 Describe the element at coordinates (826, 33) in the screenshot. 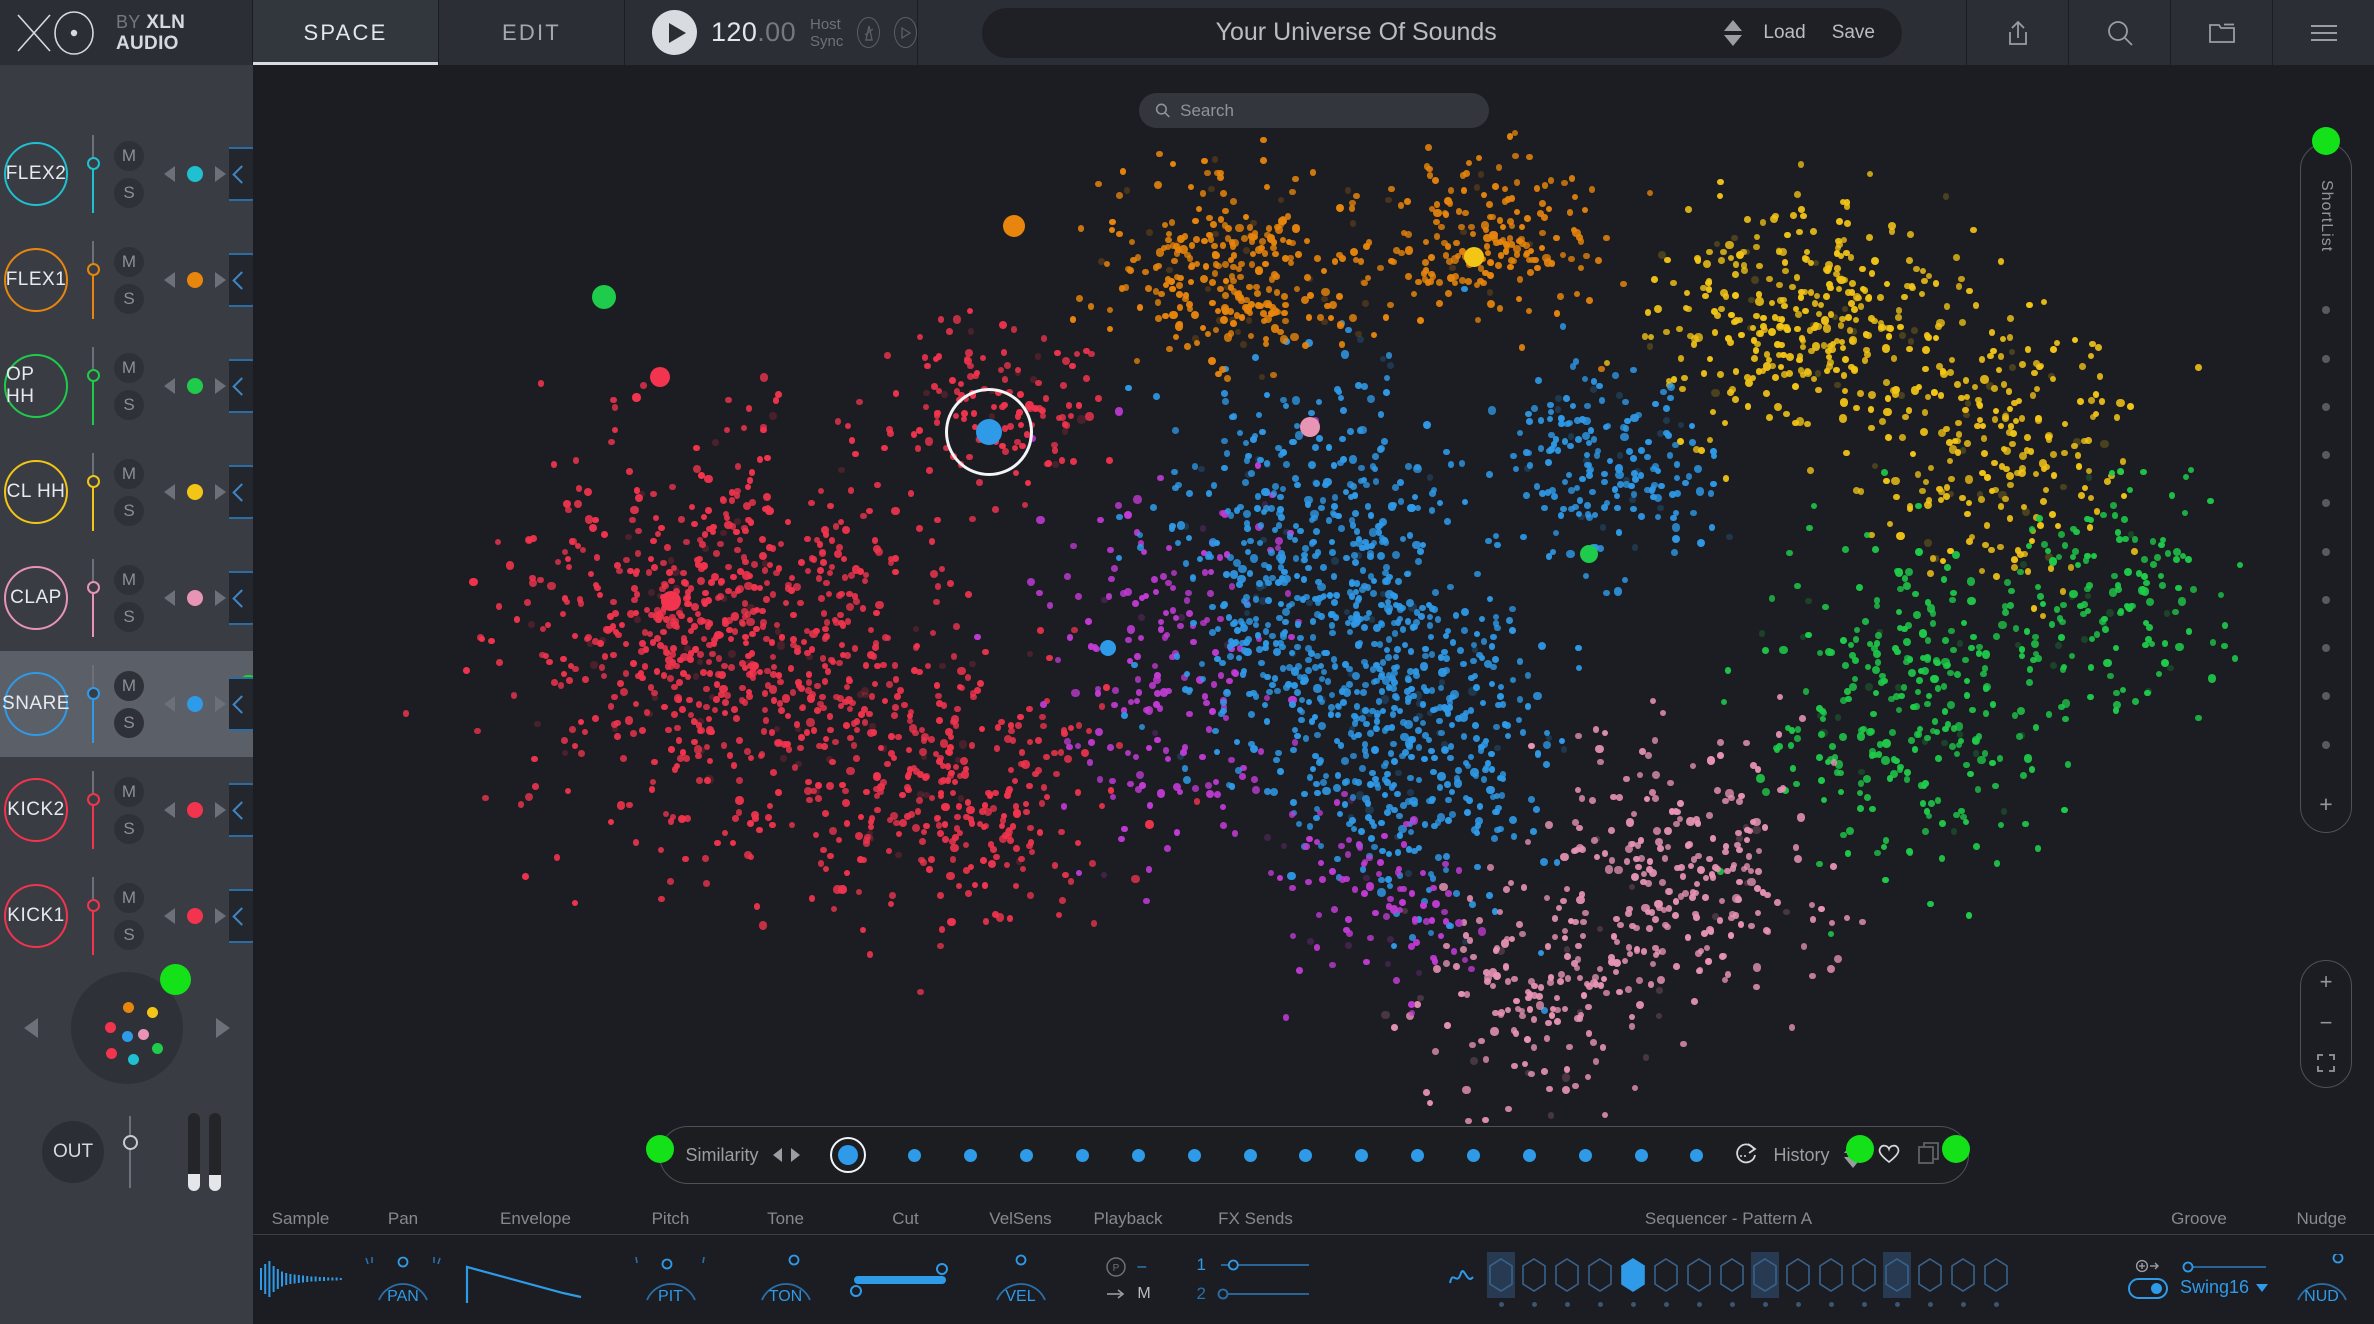

I see `host-sync-label: Host Sync` at that location.